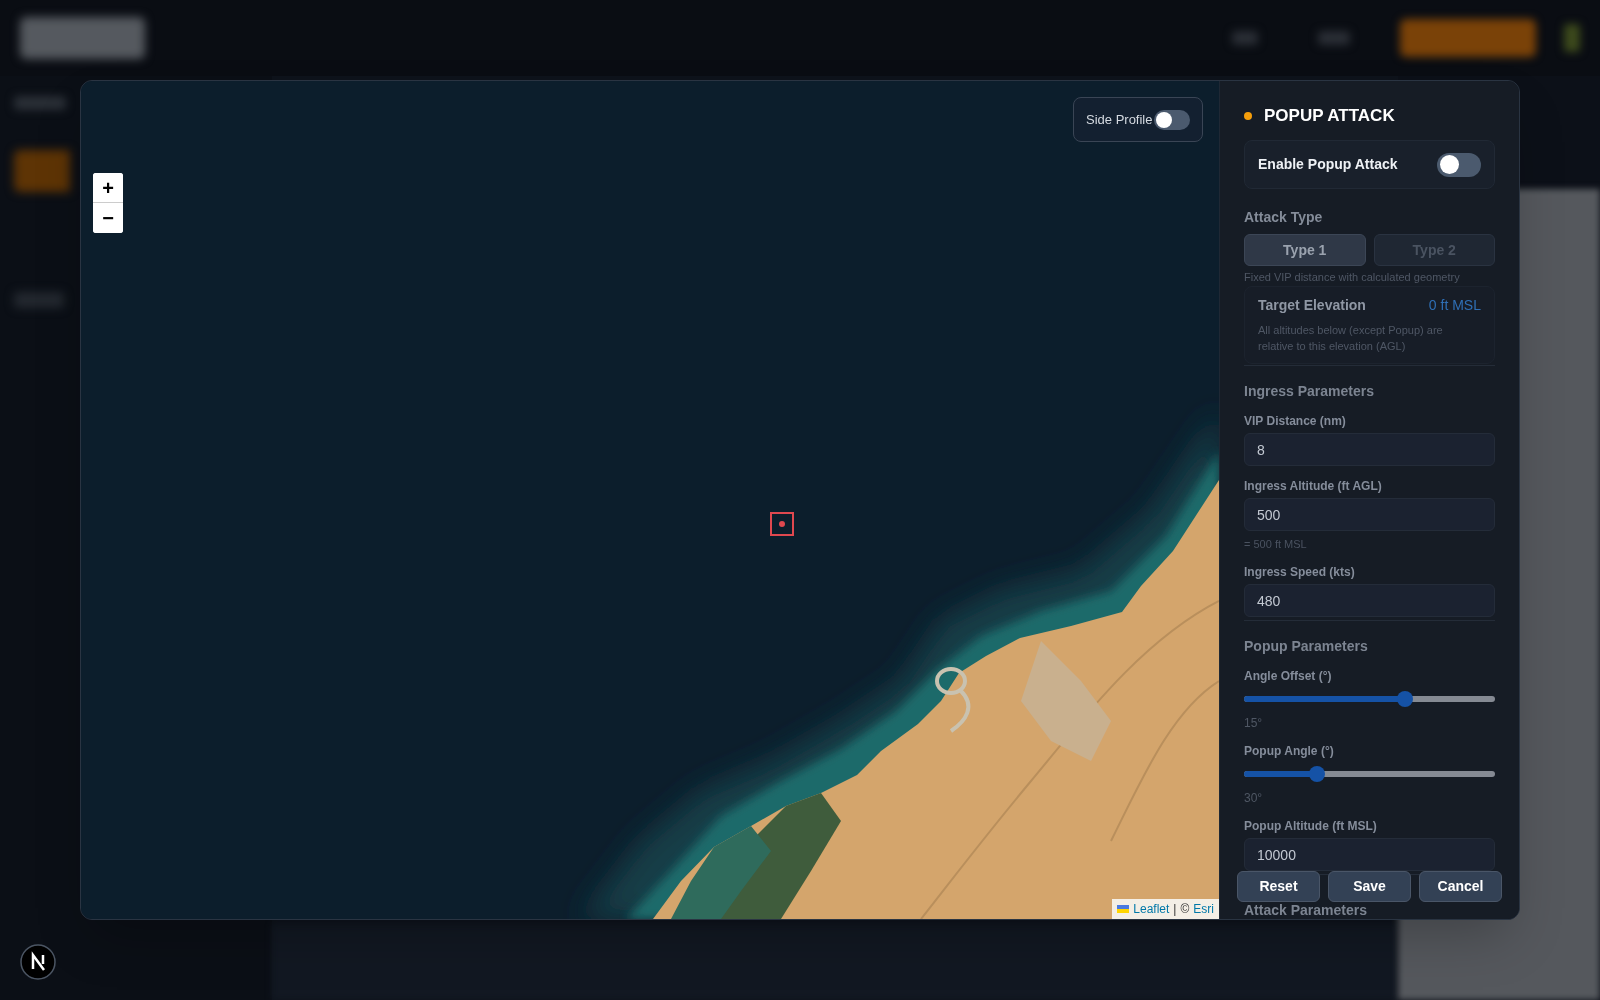 The height and width of the screenshot is (1000, 1600). I want to click on target-marker-icon, so click(782, 524).